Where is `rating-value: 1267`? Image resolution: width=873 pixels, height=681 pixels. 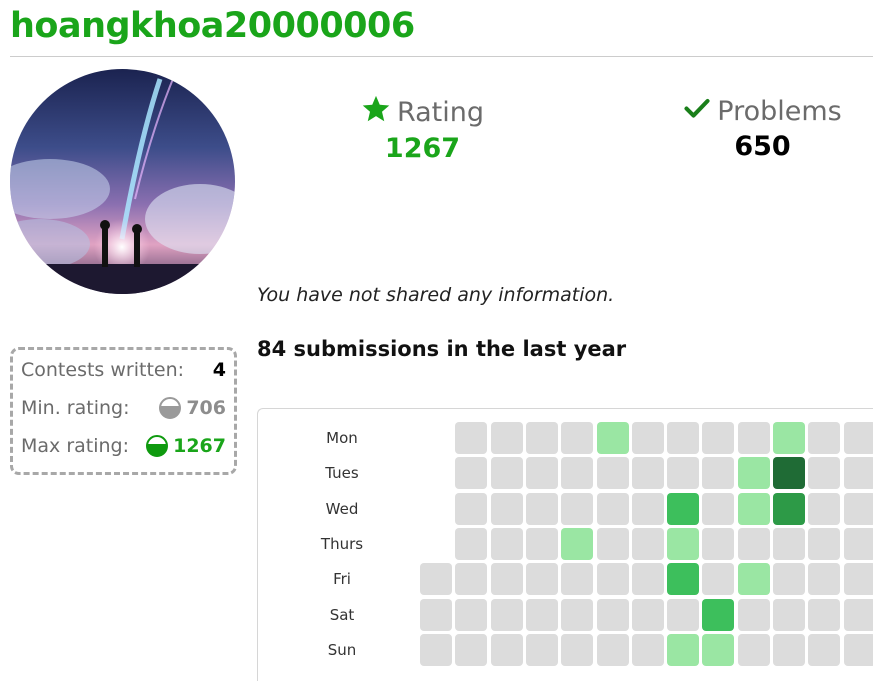 rating-value: 1267 is located at coordinates (422, 148).